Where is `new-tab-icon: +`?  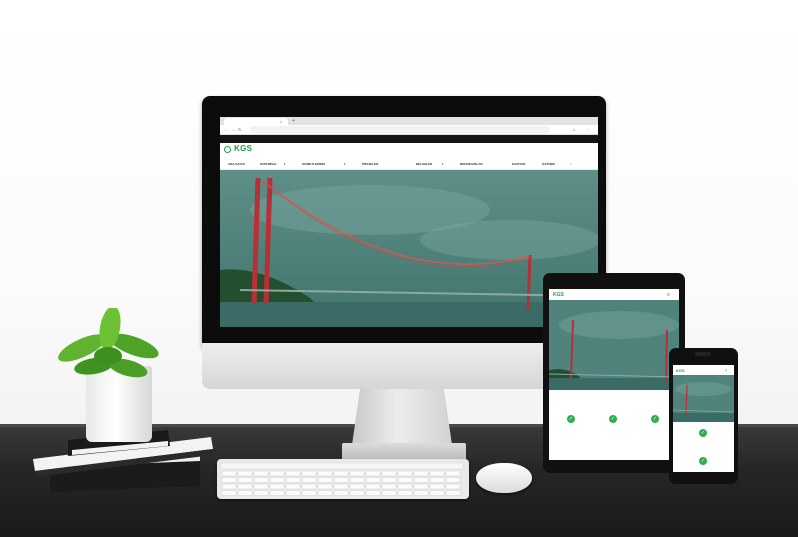
new-tab-icon: + is located at coordinates (293, 121).